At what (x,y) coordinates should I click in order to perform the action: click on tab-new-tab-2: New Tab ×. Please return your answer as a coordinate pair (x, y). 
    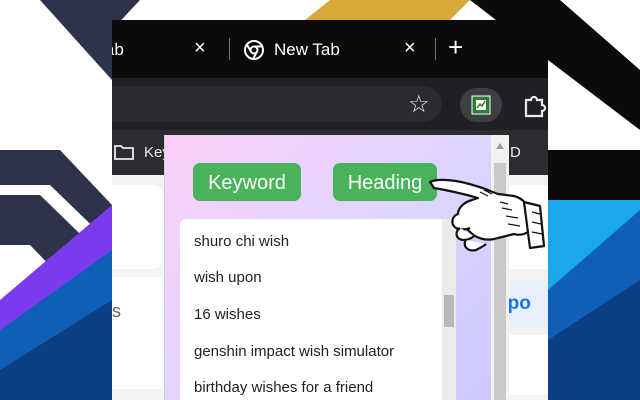
    Looking at the image, I should click on (334, 50).